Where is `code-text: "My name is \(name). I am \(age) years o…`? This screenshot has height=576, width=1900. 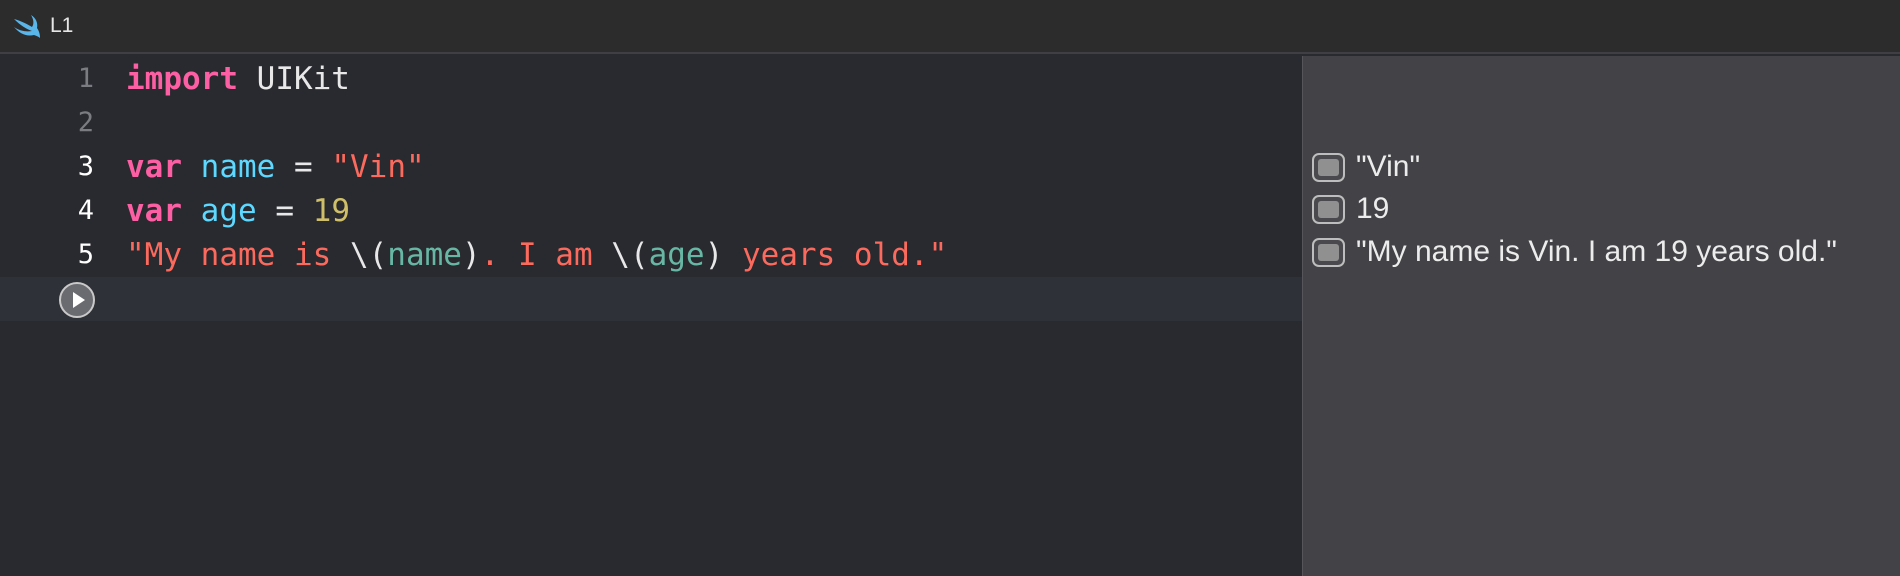
code-text: "My name is \(name). I am \(age) years o… is located at coordinates (536, 255).